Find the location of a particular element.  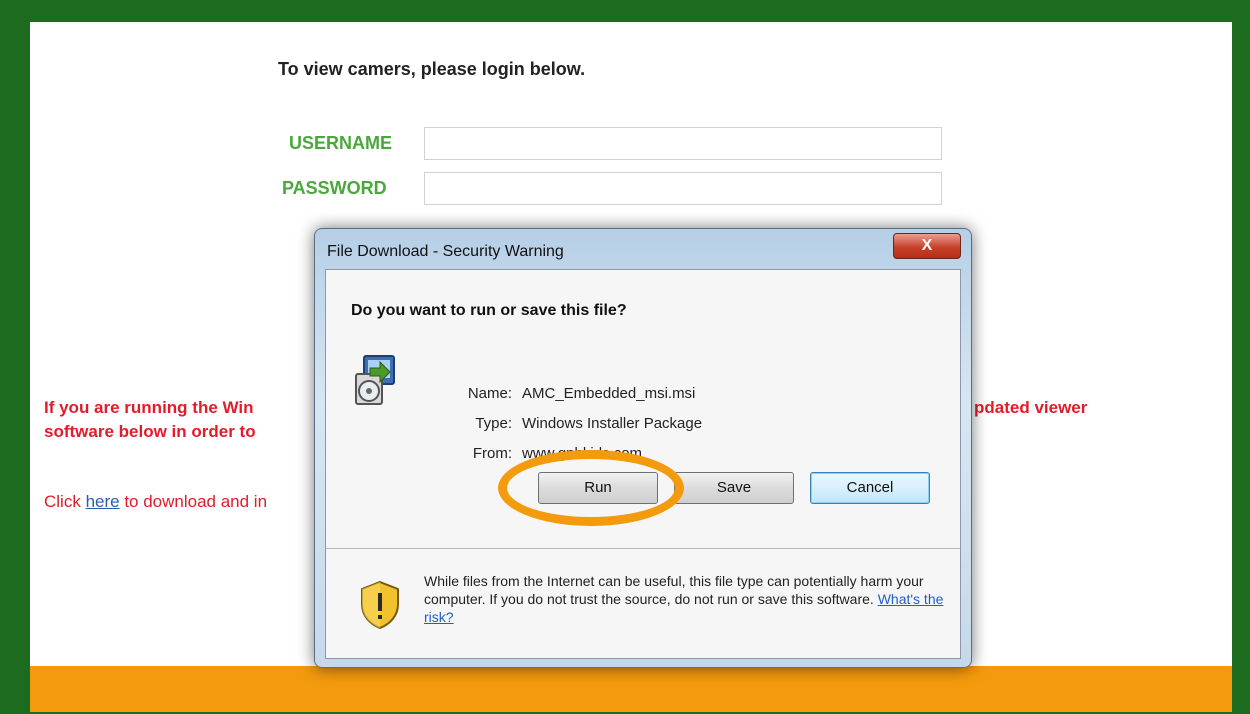

from-key: From: is located at coordinates (492, 453).